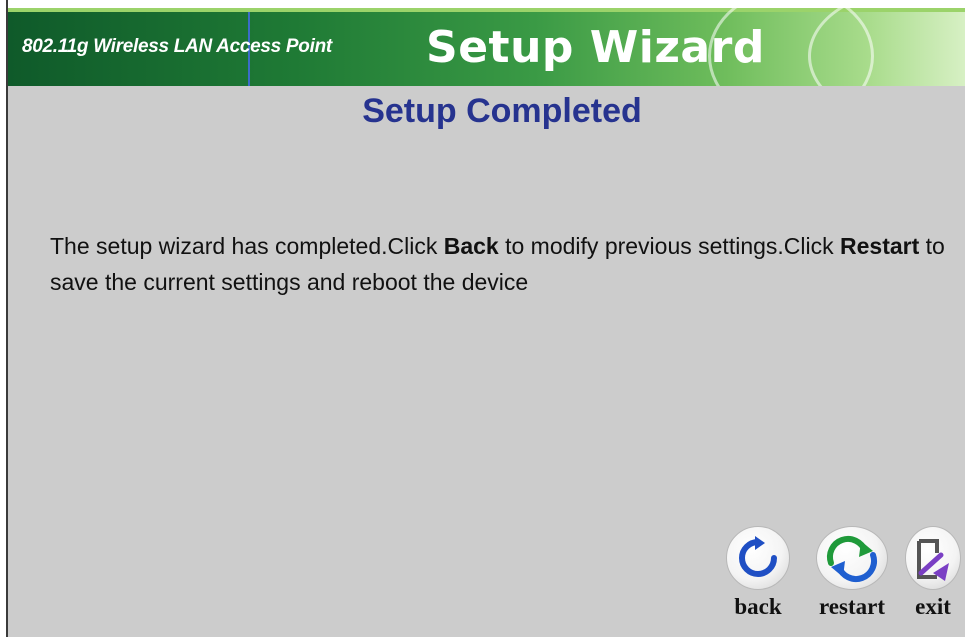  I want to click on back-button: back, so click(758, 572).